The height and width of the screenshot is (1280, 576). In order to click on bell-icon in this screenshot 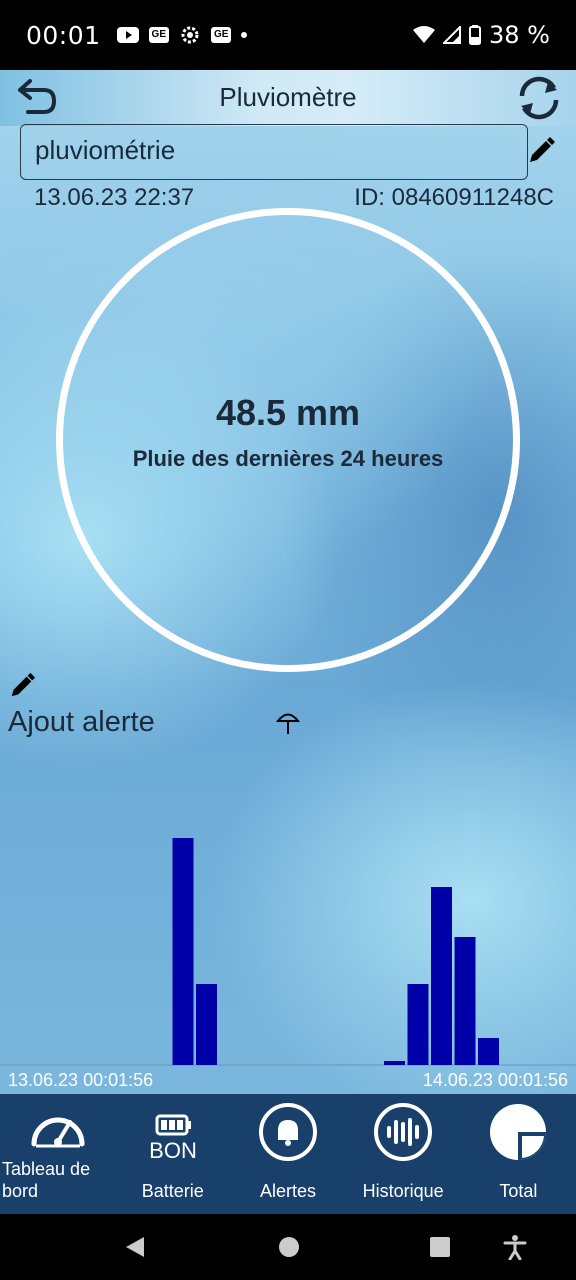, I will do `click(287, 1132)`.